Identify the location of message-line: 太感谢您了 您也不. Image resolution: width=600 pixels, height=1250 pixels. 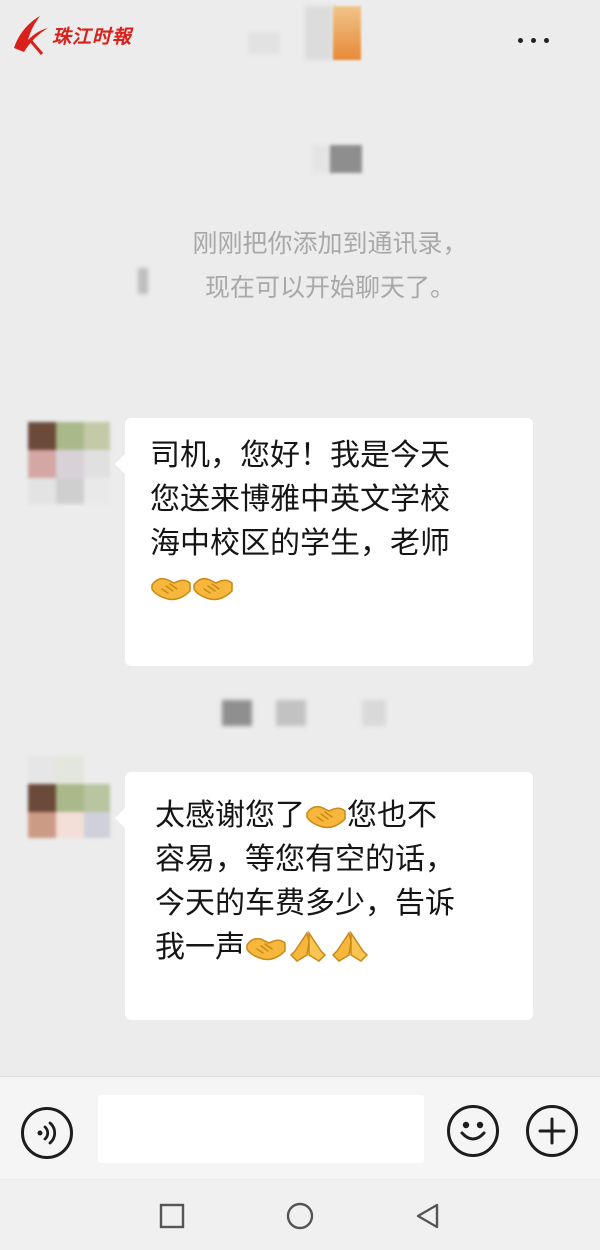
(333, 816).